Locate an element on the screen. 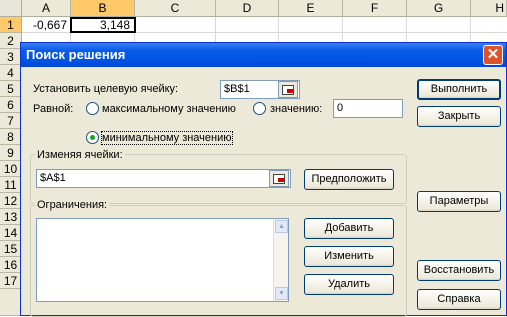 This screenshot has height=317, width=507. row-header-5: 5 is located at coordinates (11, 89).